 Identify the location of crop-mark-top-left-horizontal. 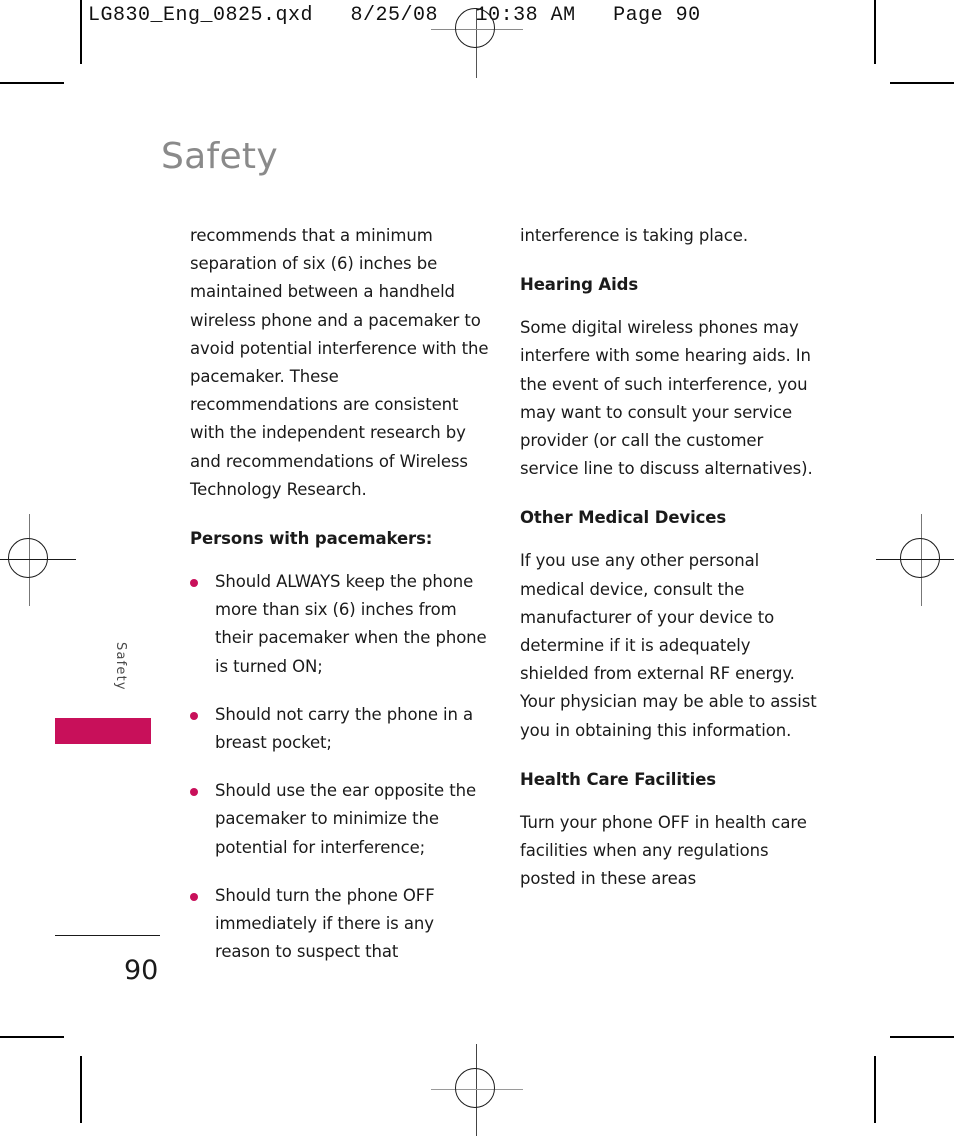
(32, 83).